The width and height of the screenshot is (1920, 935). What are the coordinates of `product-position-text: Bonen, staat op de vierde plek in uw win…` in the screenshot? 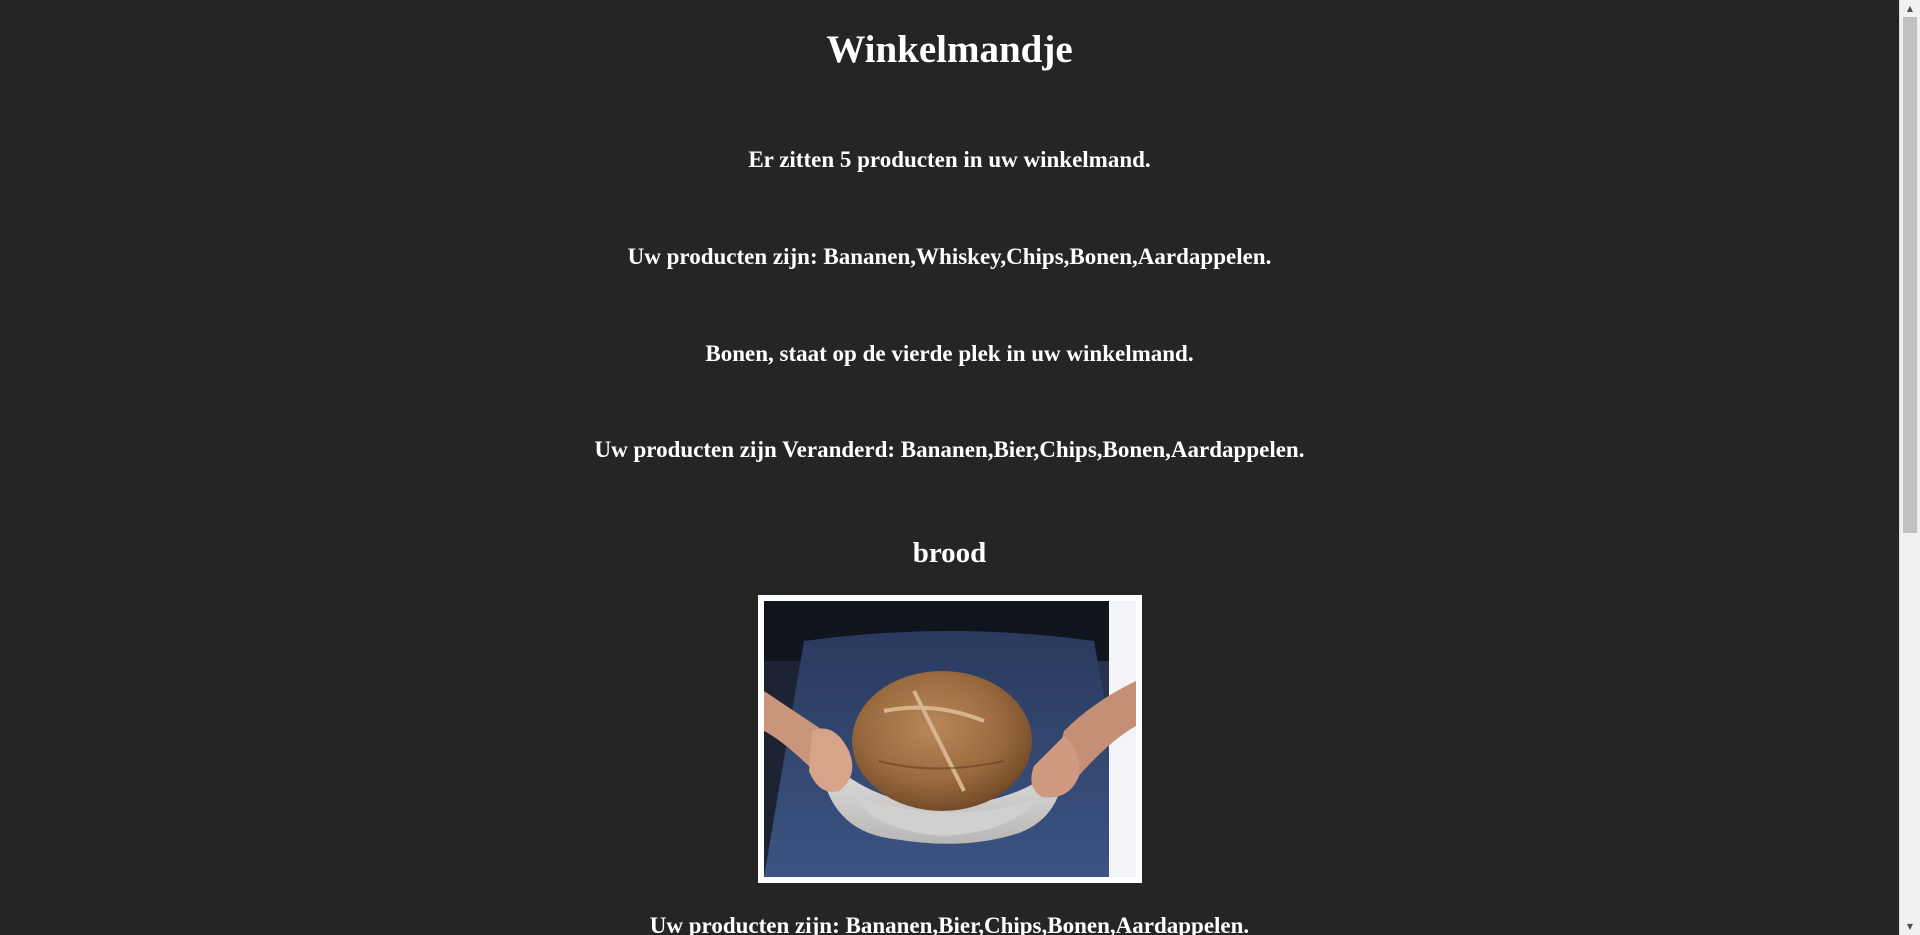 It's located at (949, 353).